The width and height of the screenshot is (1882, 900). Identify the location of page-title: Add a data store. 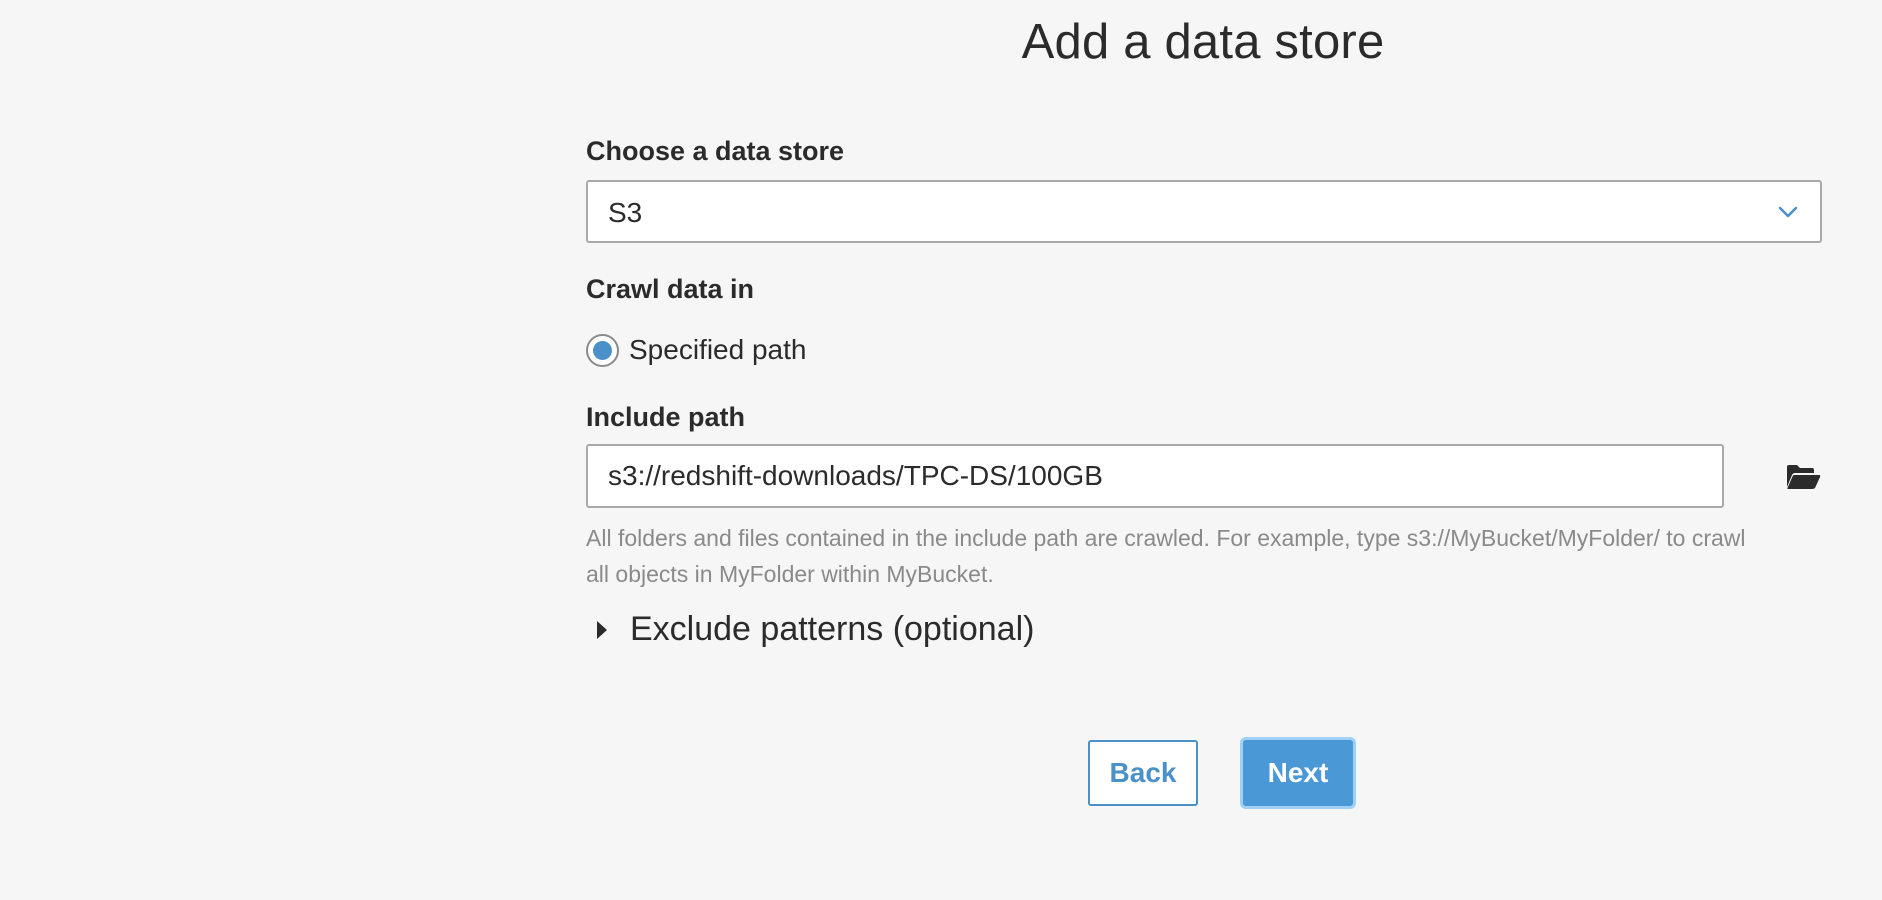
(1203, 42).